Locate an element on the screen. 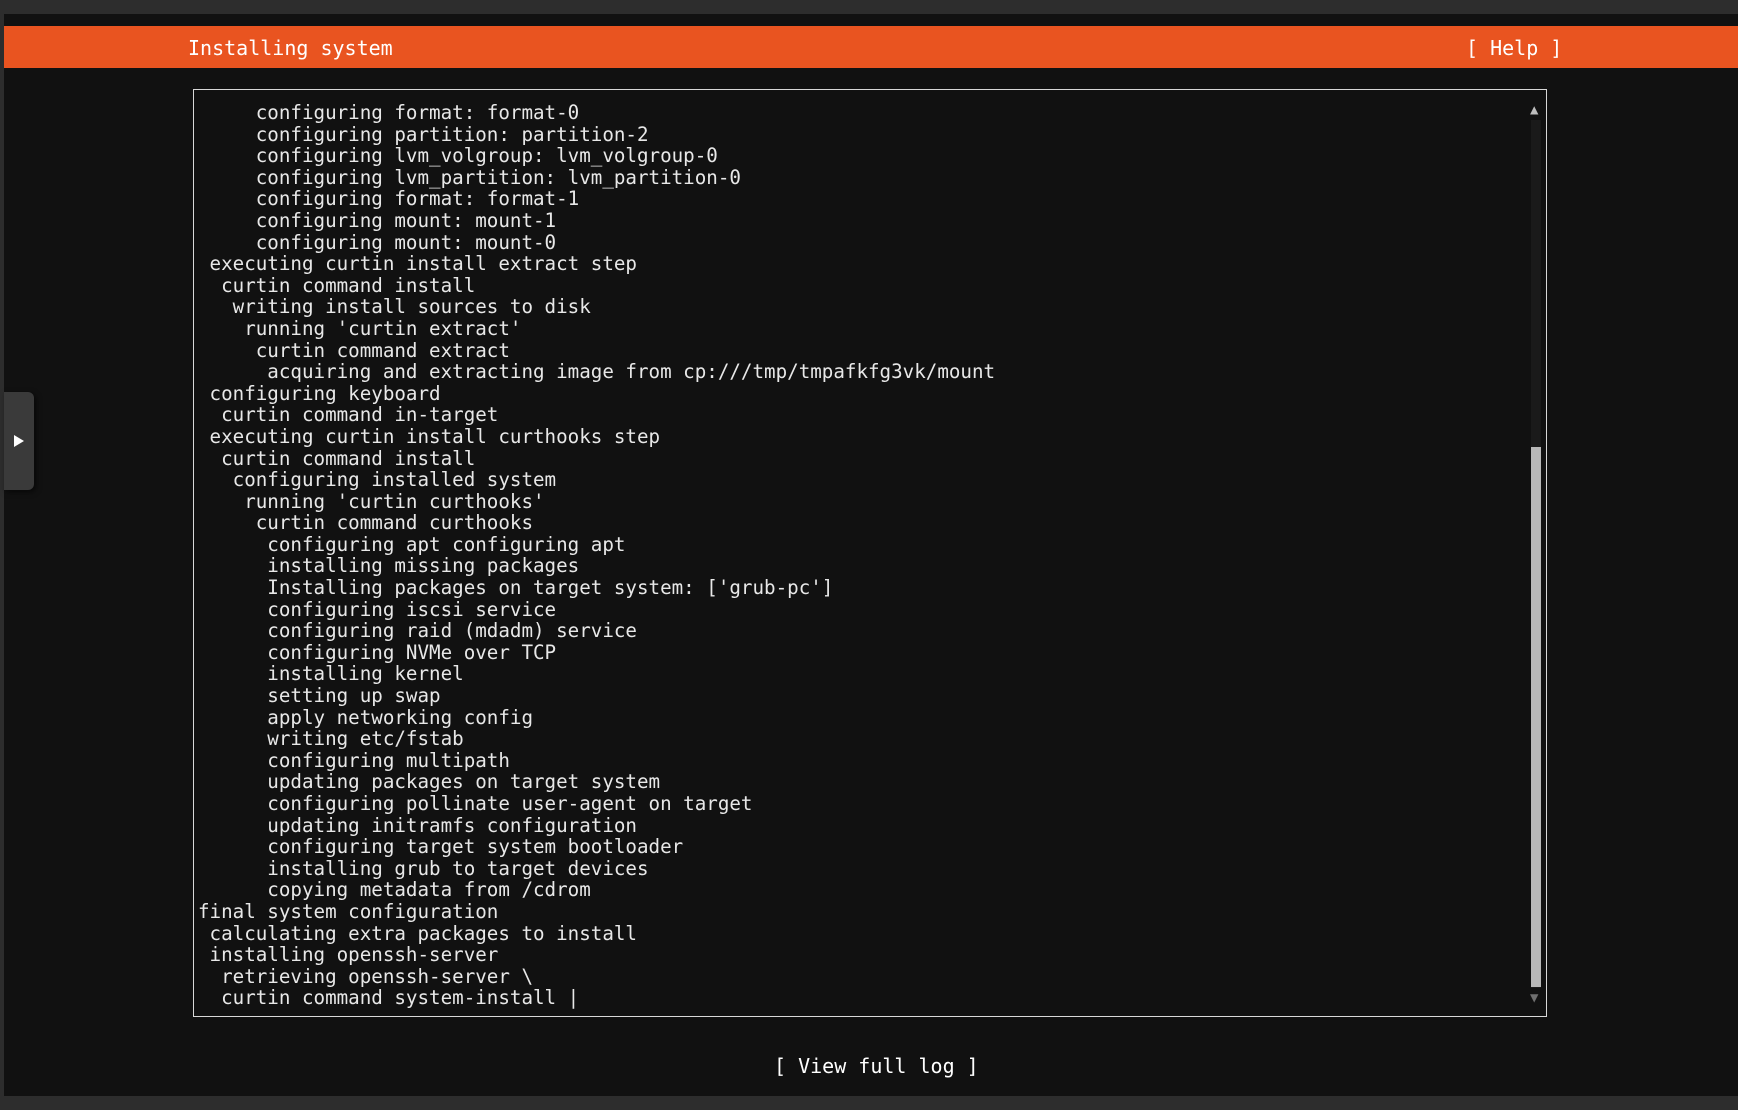 This screenshot has height=1110, width=1738. log-line: installing kernel is located at coordinates (596, 674).